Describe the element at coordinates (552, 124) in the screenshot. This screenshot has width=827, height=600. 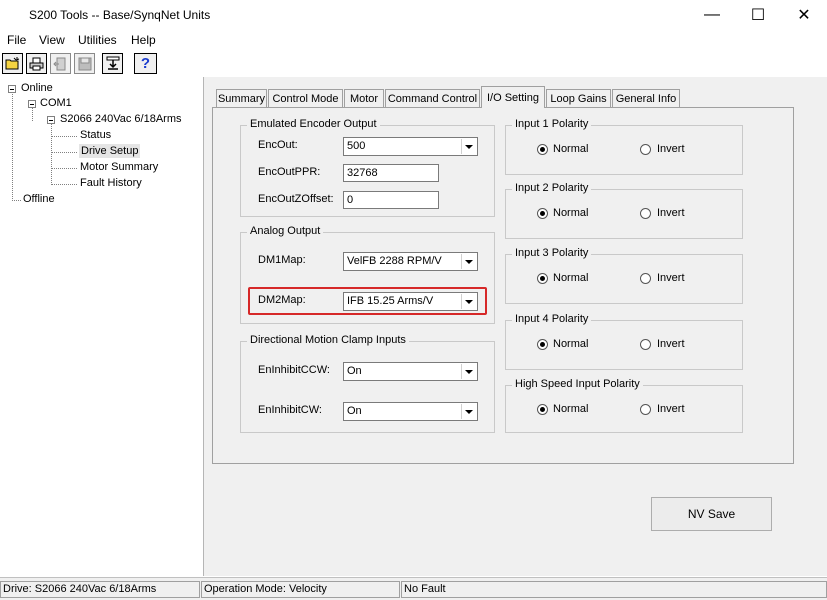
I see `input1-polarity-title: Input 1 Polarity` at that location.